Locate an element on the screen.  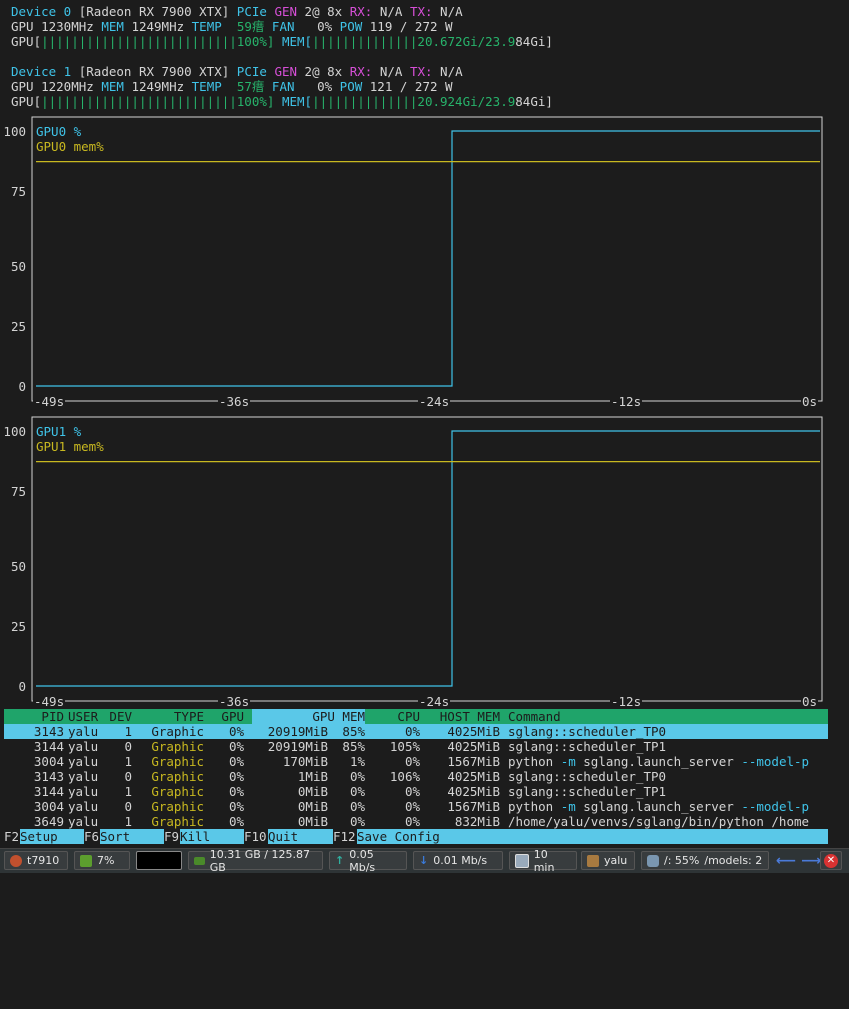
device0-fan-label: FAN is located at coordinates (283, 26).